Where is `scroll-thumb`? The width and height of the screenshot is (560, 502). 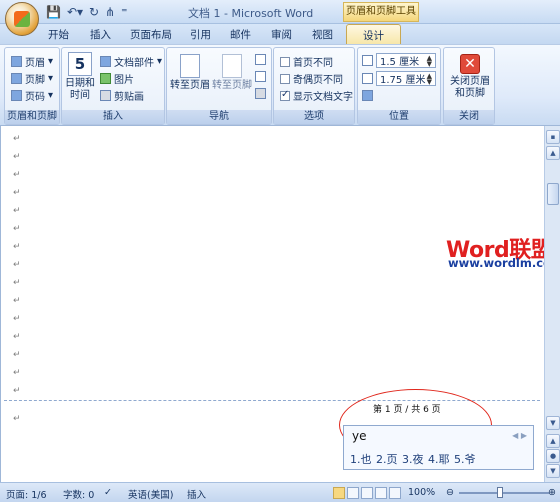
scroll-thumb is located at coordinates (553, 194).